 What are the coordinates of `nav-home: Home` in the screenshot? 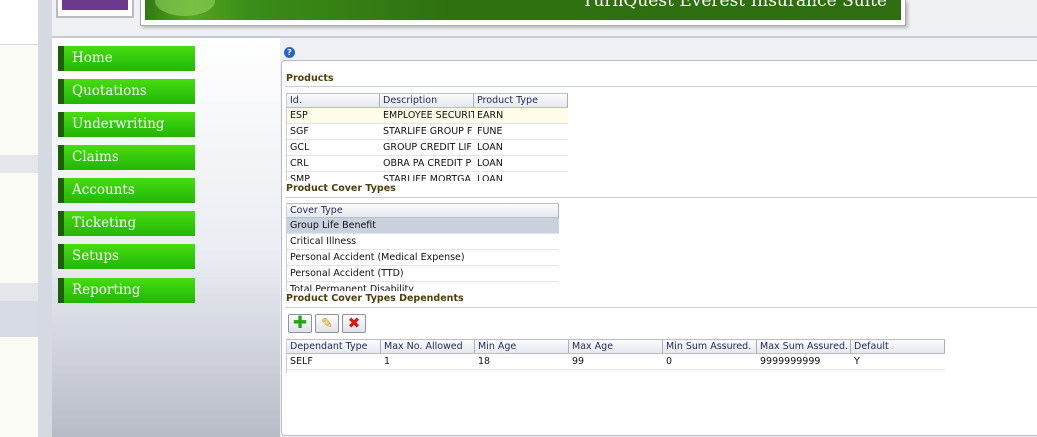 It's located at (126, 58).